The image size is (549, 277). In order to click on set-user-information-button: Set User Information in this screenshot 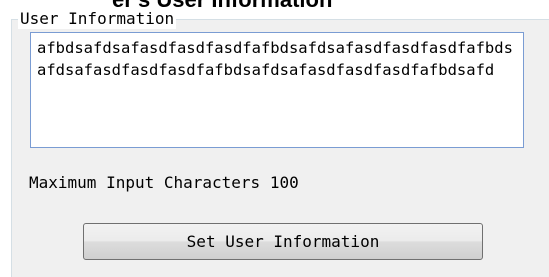, I will do `click(283, 241)`.